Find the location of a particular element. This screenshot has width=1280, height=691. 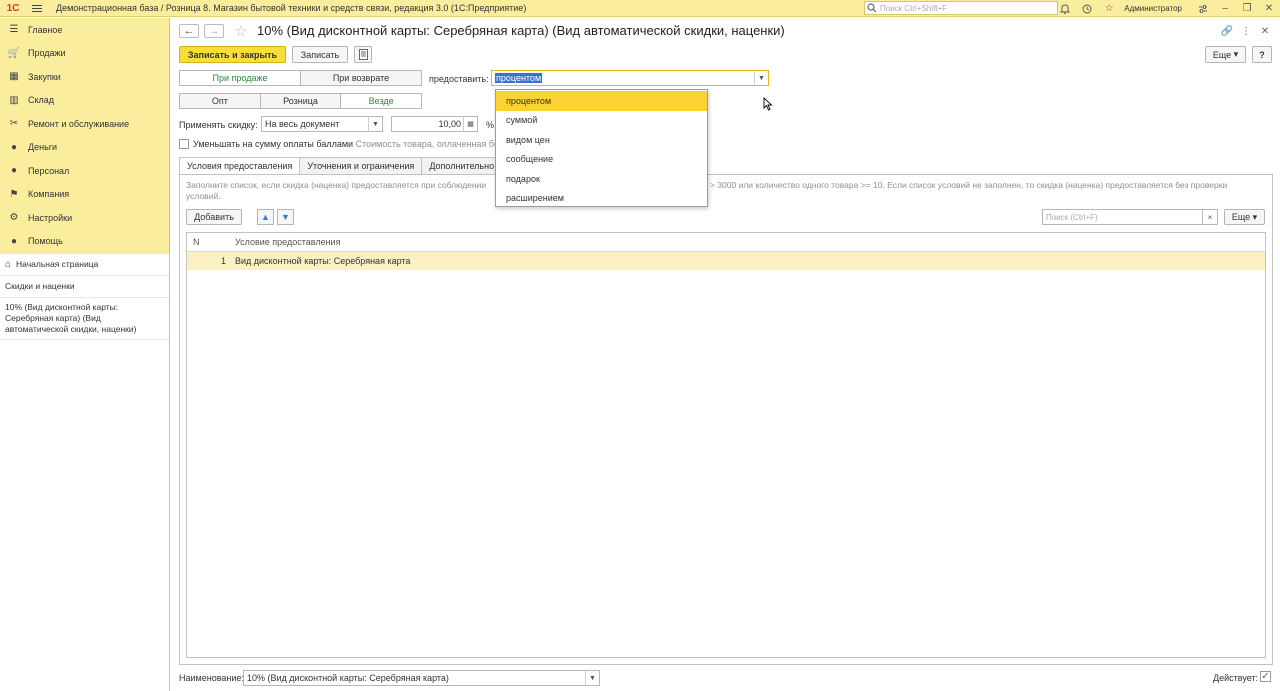

dropdown-option: сообщение is located at coordinates (601, 160).